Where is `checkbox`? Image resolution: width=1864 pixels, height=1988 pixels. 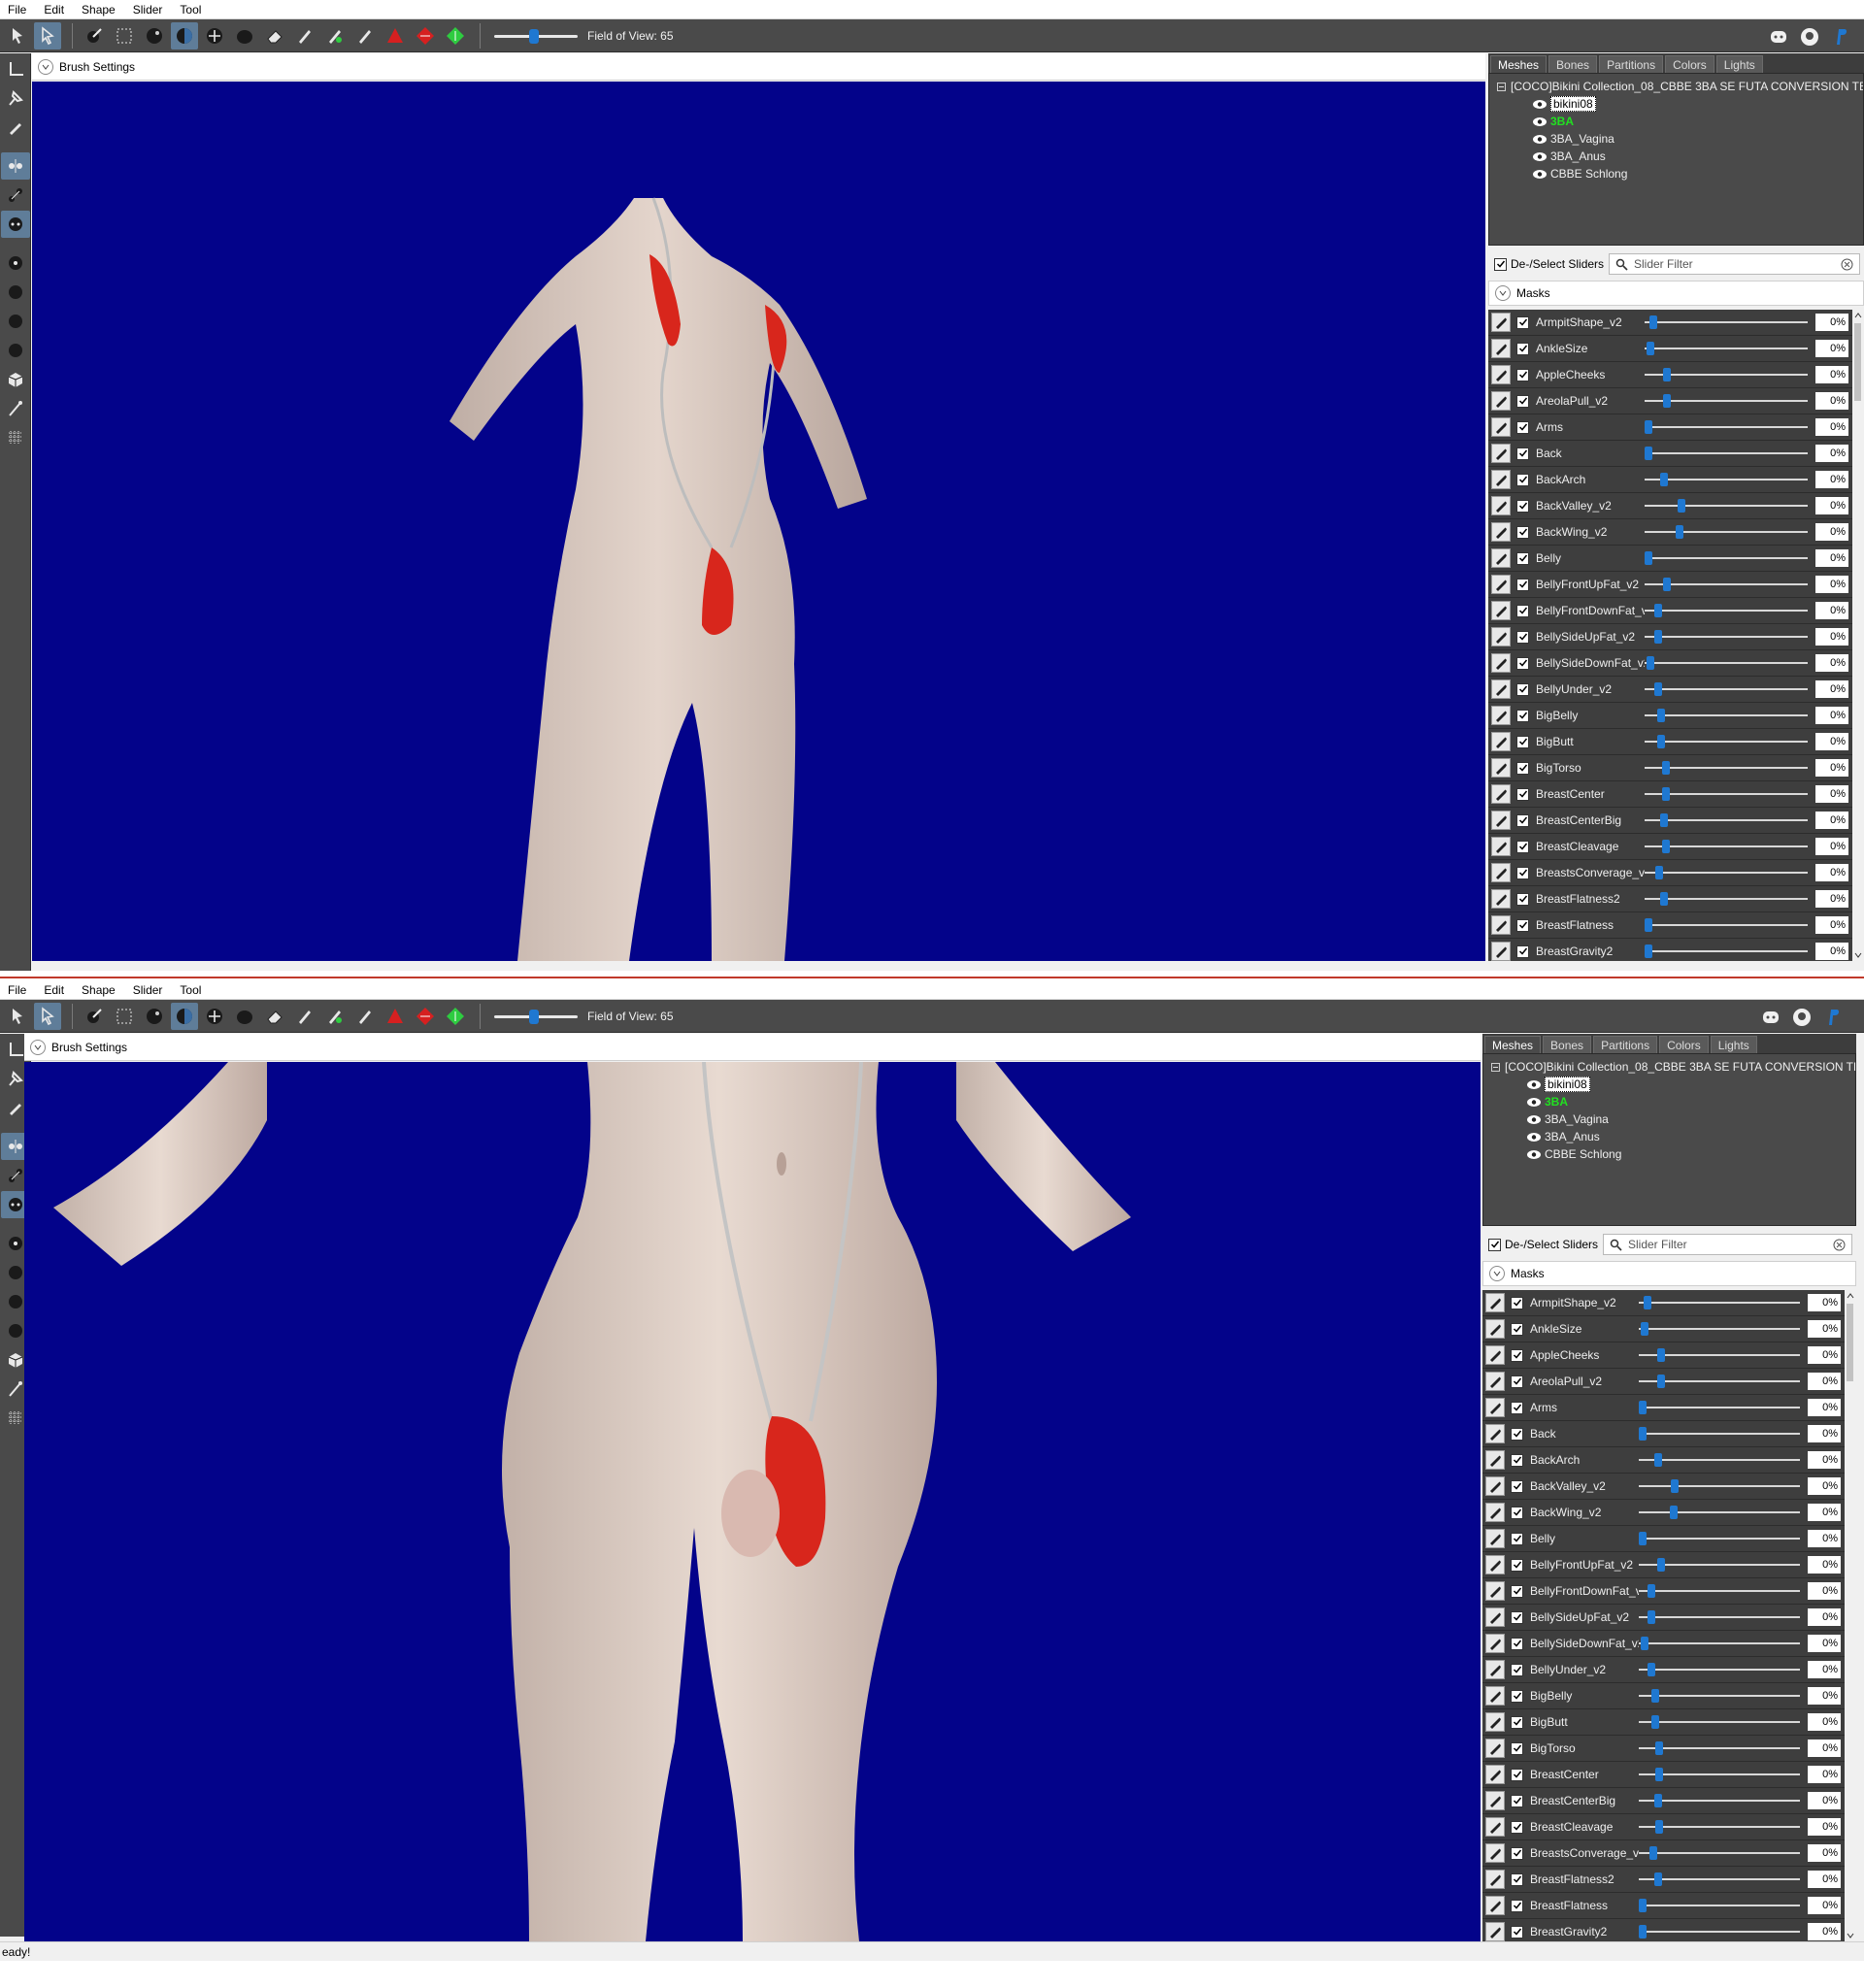
checkbox is located at coordinates (1500, 264).